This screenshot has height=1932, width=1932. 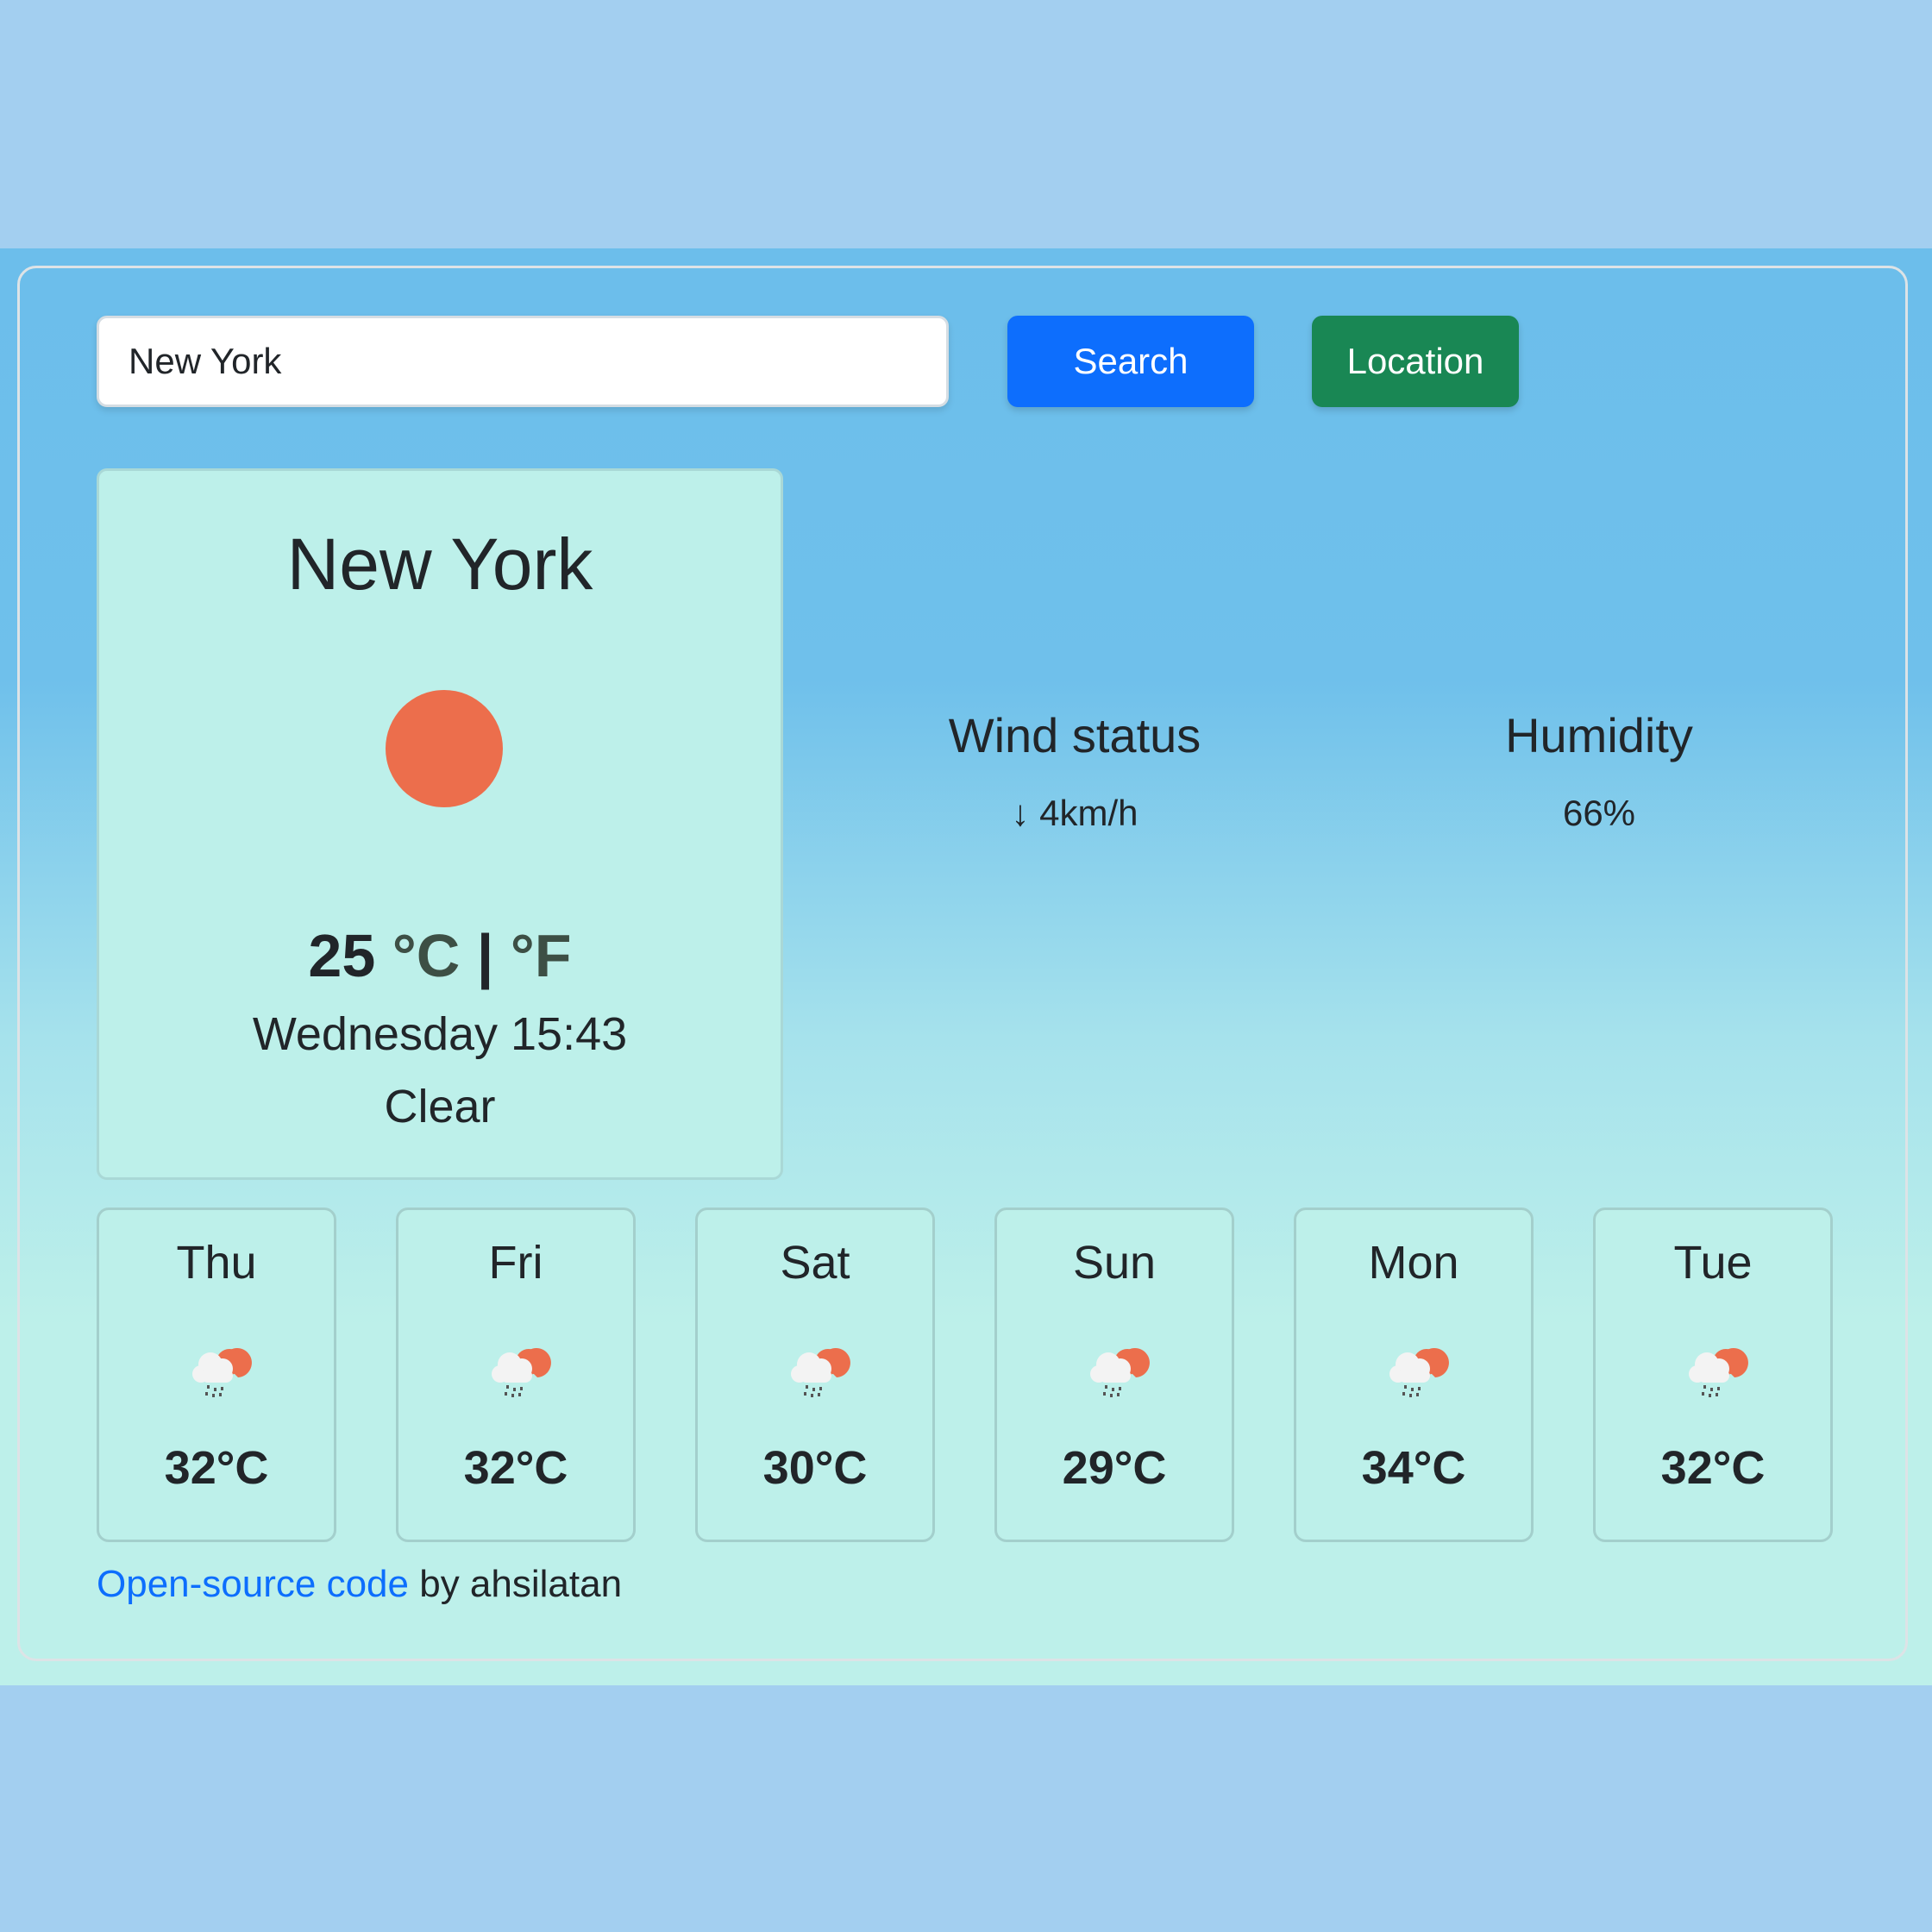 What do you see at coordinates (516, 1584) in the screenshot?
I see `footer-author: by ahsilatan` at bounding box center [516, 1584].